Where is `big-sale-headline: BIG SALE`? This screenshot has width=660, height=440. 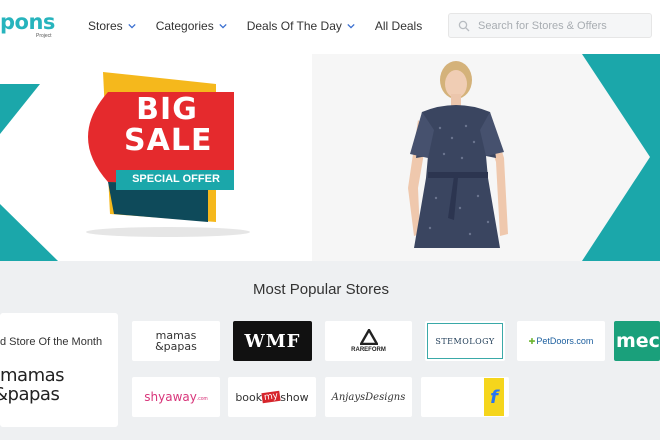 big-sale-headline: BIG SALE is located at coordinates (168, 125).